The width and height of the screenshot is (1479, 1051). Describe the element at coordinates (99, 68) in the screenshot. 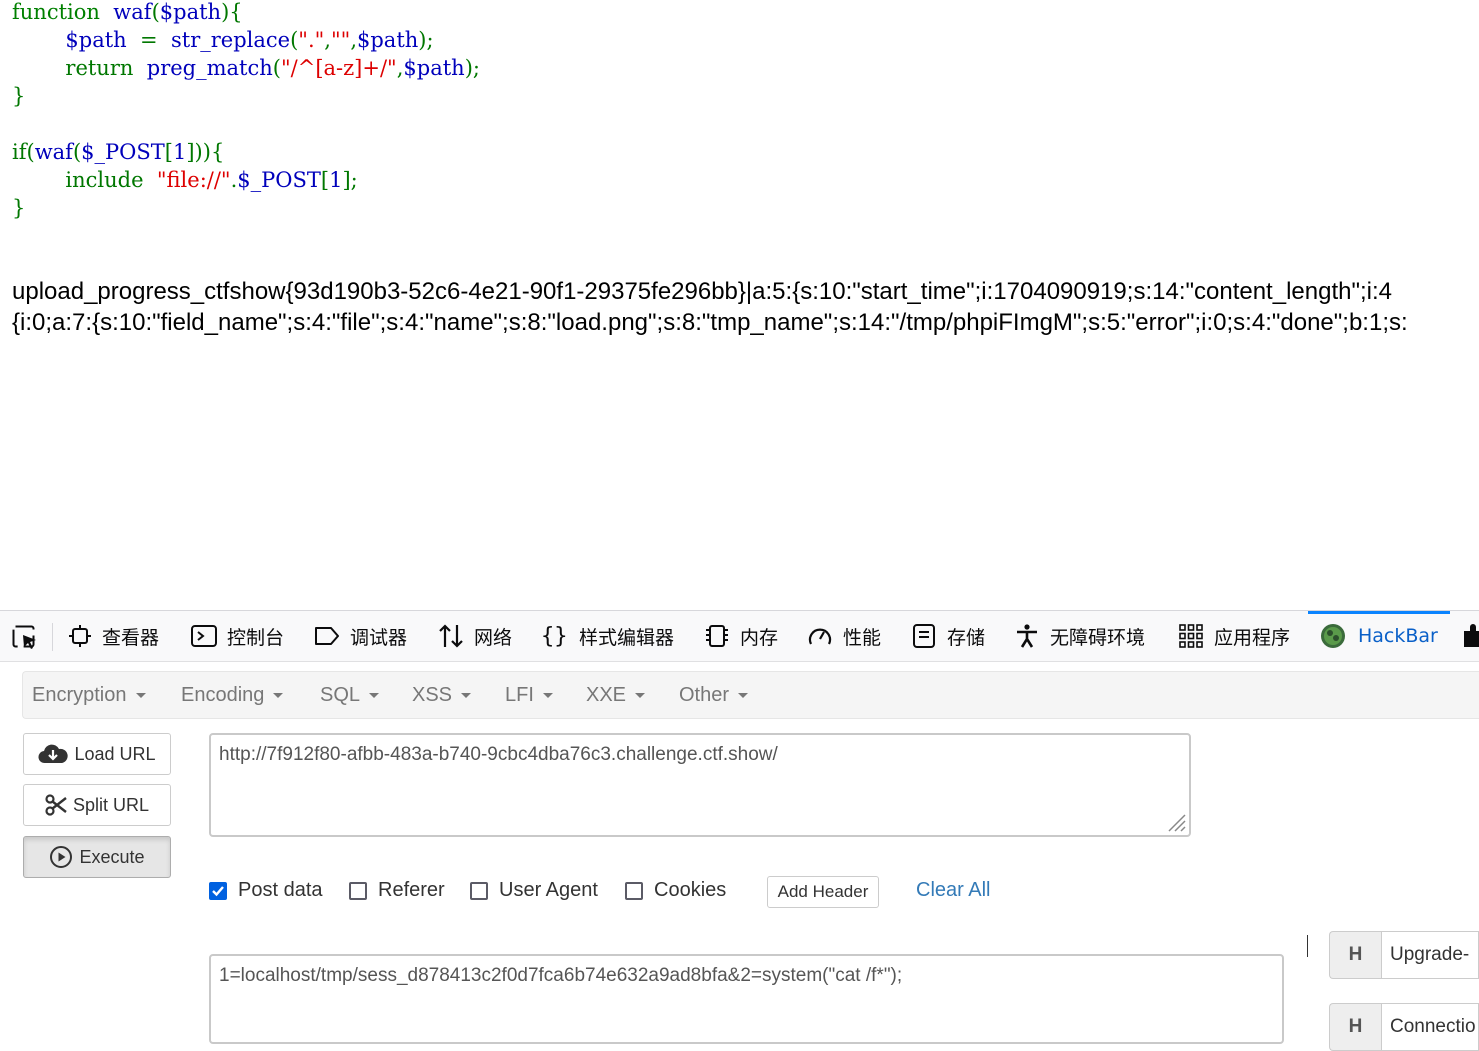

I see `code-token: return` at that location.